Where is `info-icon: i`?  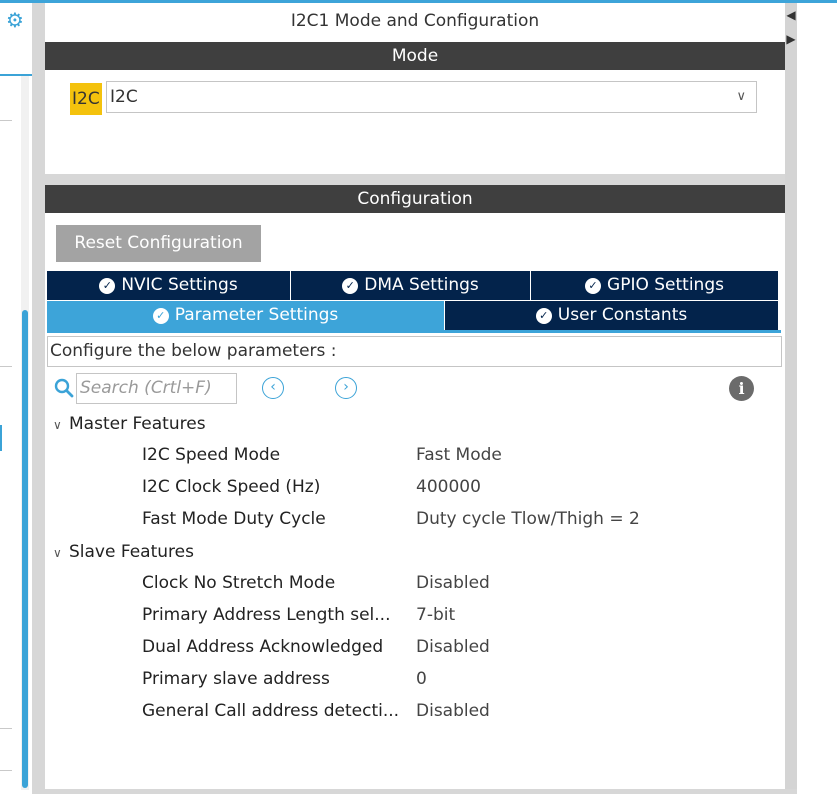
info-icon: i is located at coordinates (741, 388).